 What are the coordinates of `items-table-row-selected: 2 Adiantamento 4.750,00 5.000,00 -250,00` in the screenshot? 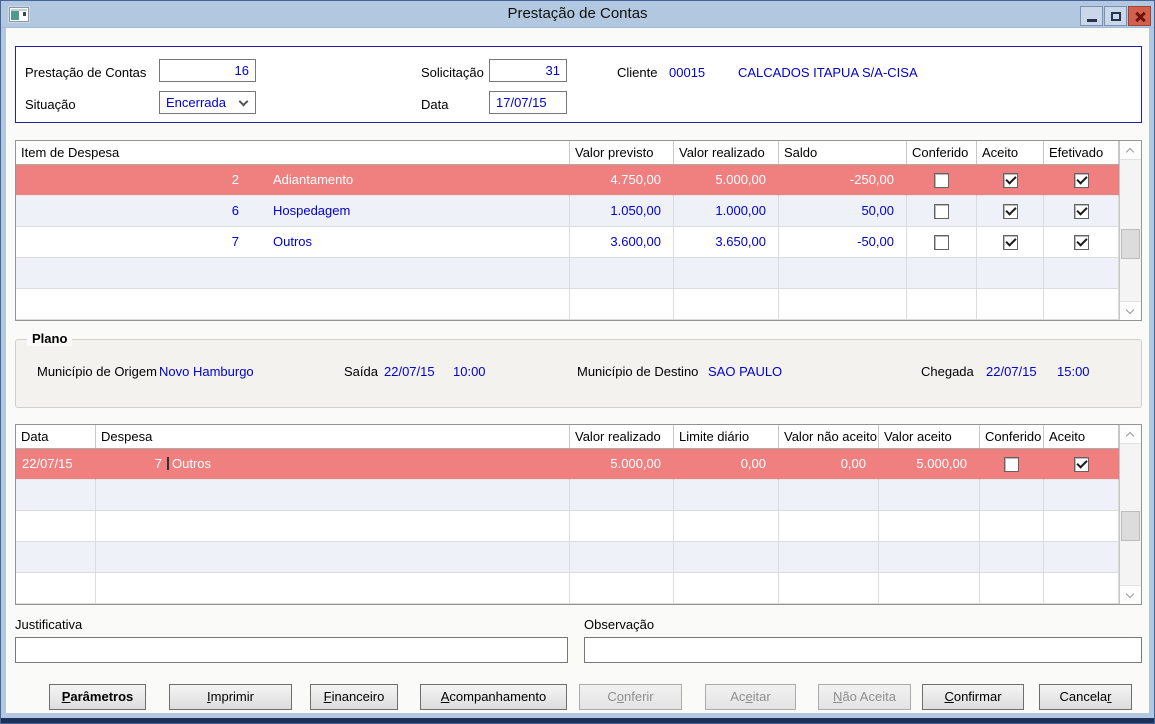 It's located at (567, 180).